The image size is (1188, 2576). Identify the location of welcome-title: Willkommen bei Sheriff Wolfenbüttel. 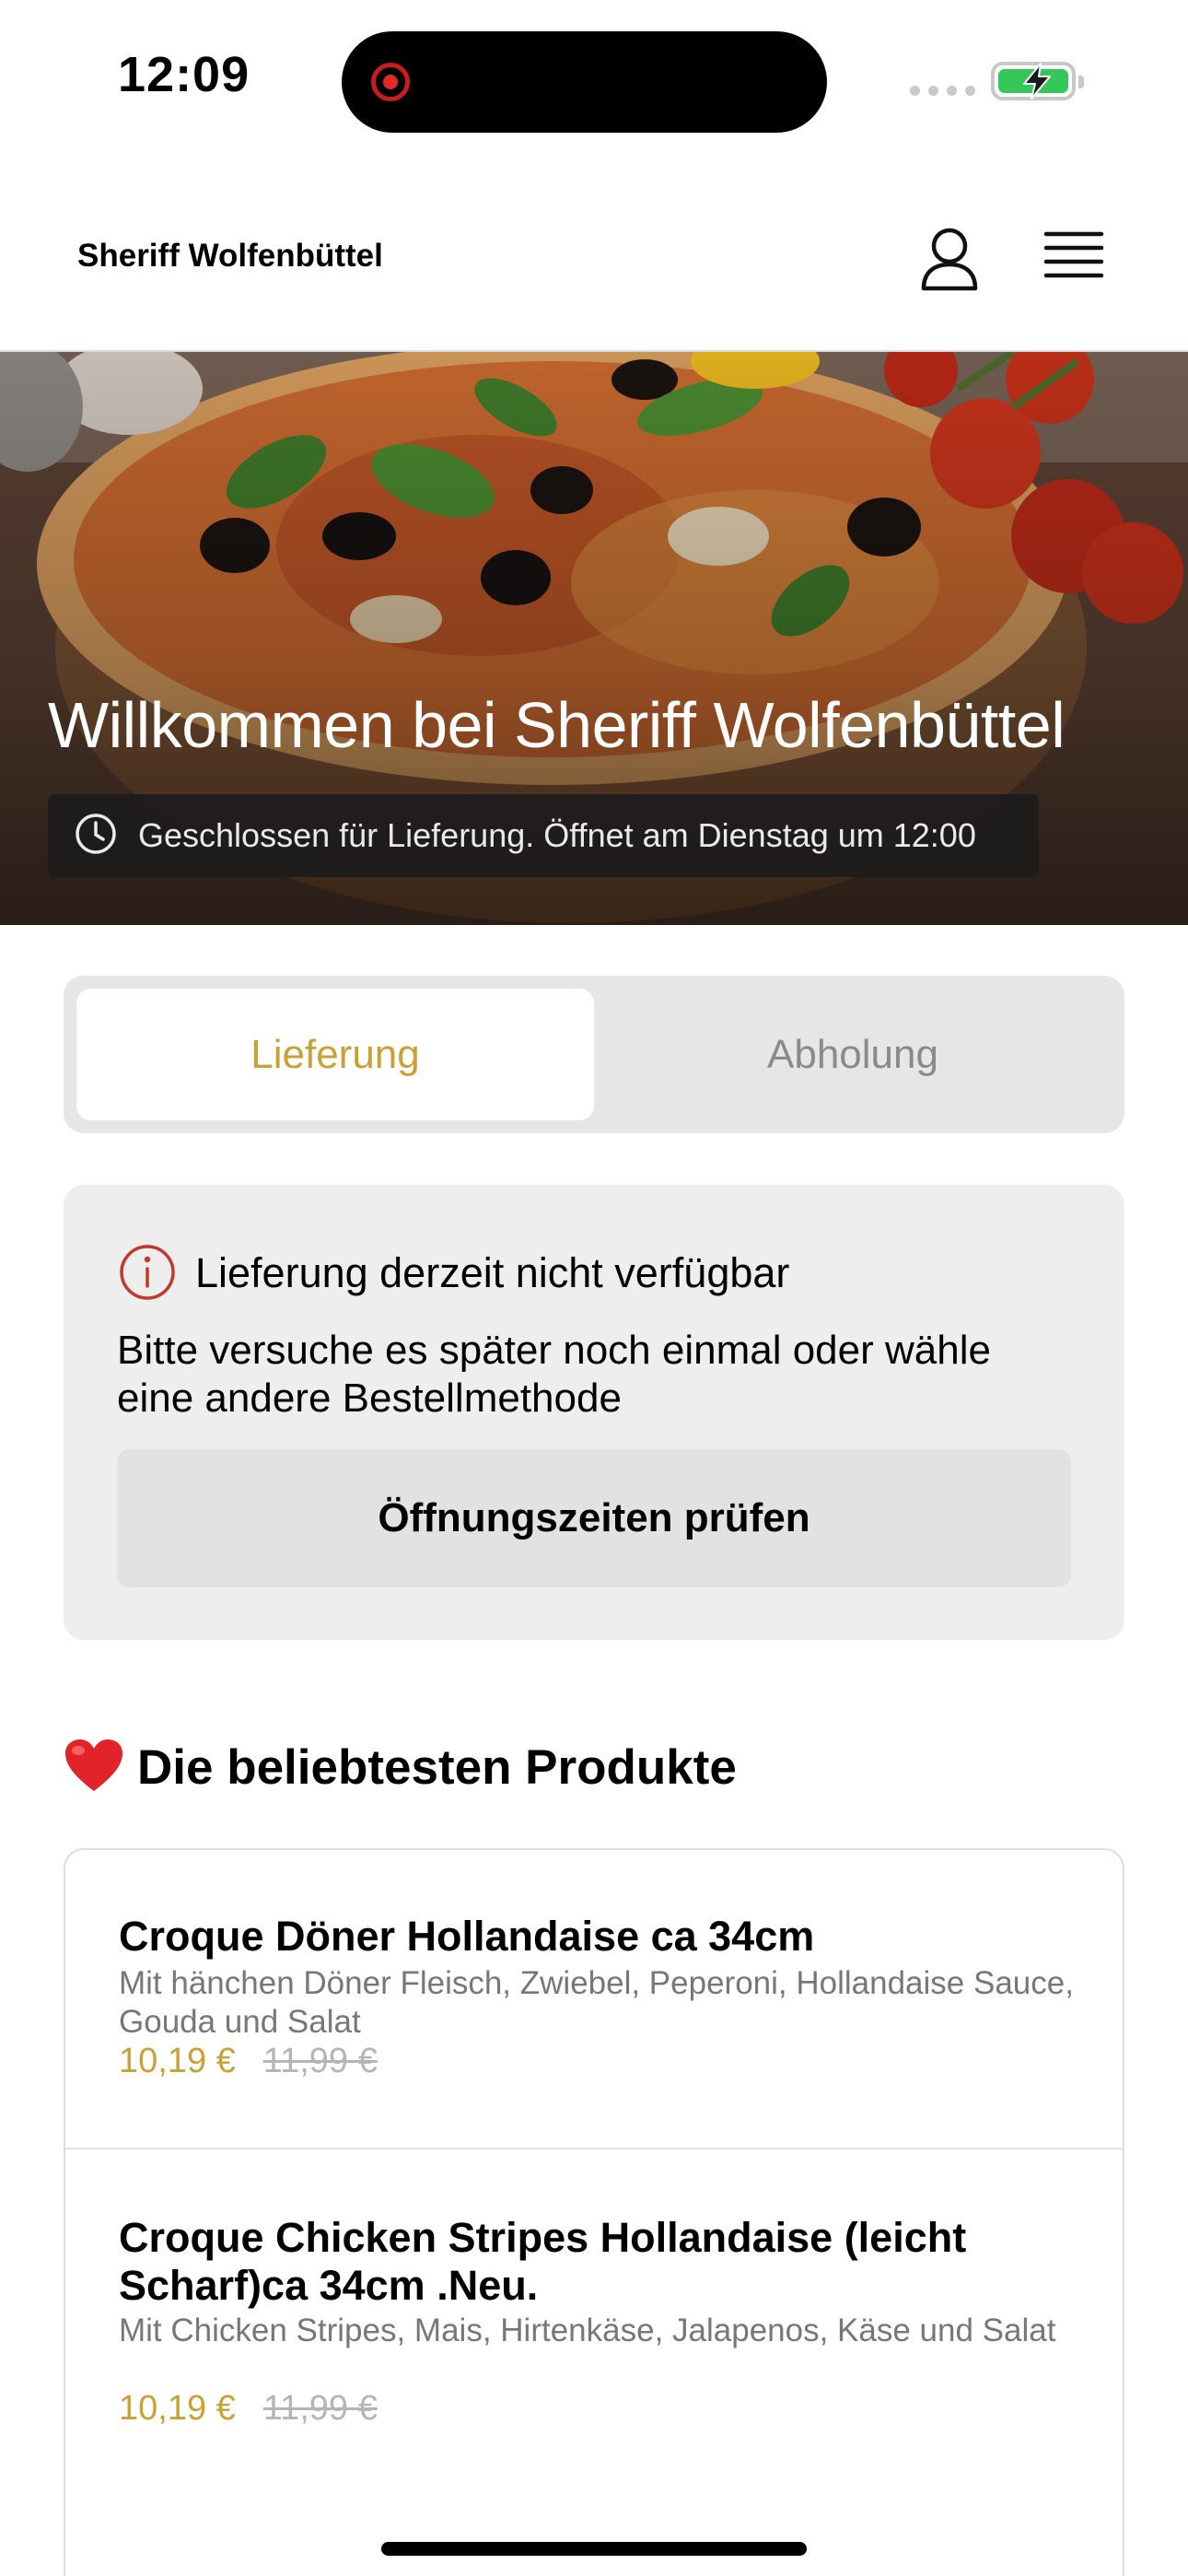
(557, 725).